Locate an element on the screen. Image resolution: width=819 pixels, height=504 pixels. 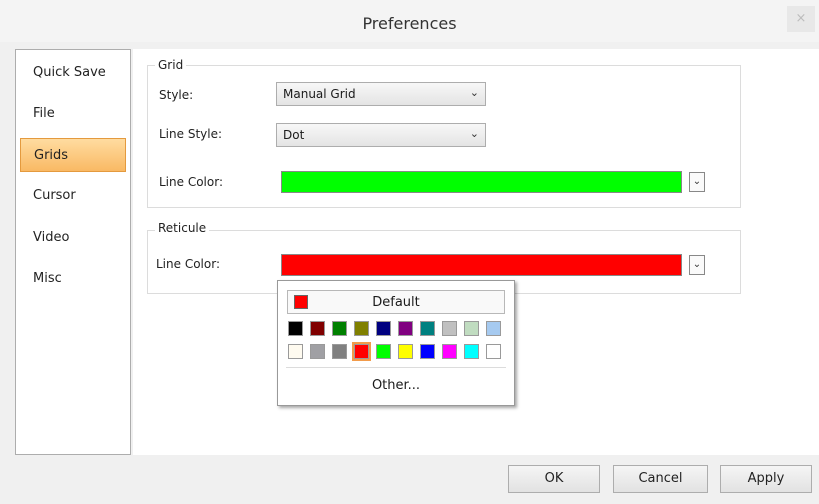
divider is located at coordinates (396, 367).